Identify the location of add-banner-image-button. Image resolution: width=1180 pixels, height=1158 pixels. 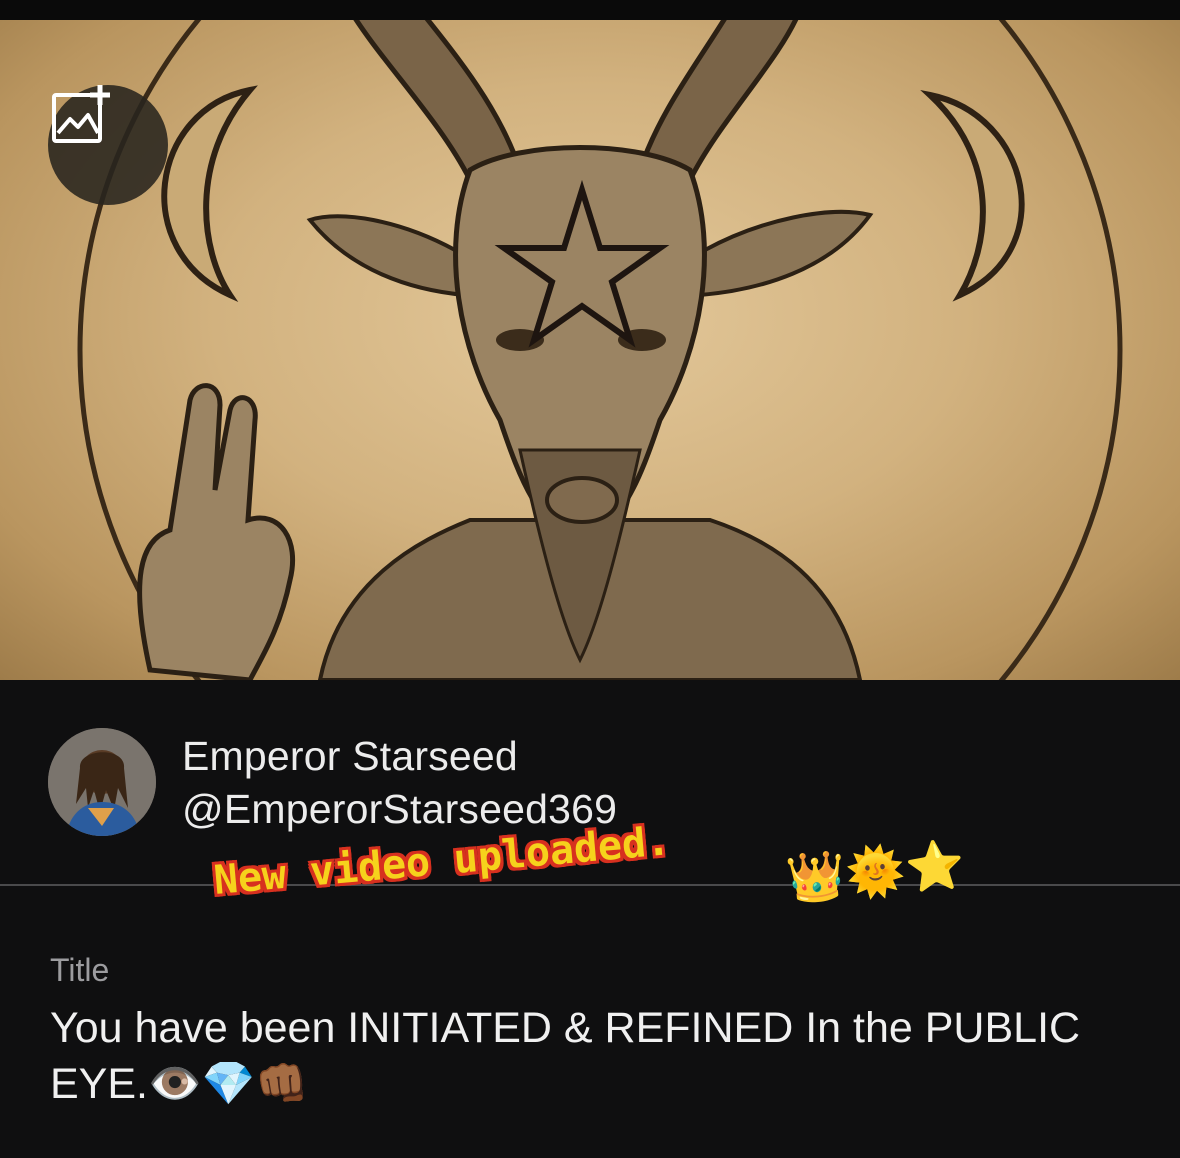
(108, 145).